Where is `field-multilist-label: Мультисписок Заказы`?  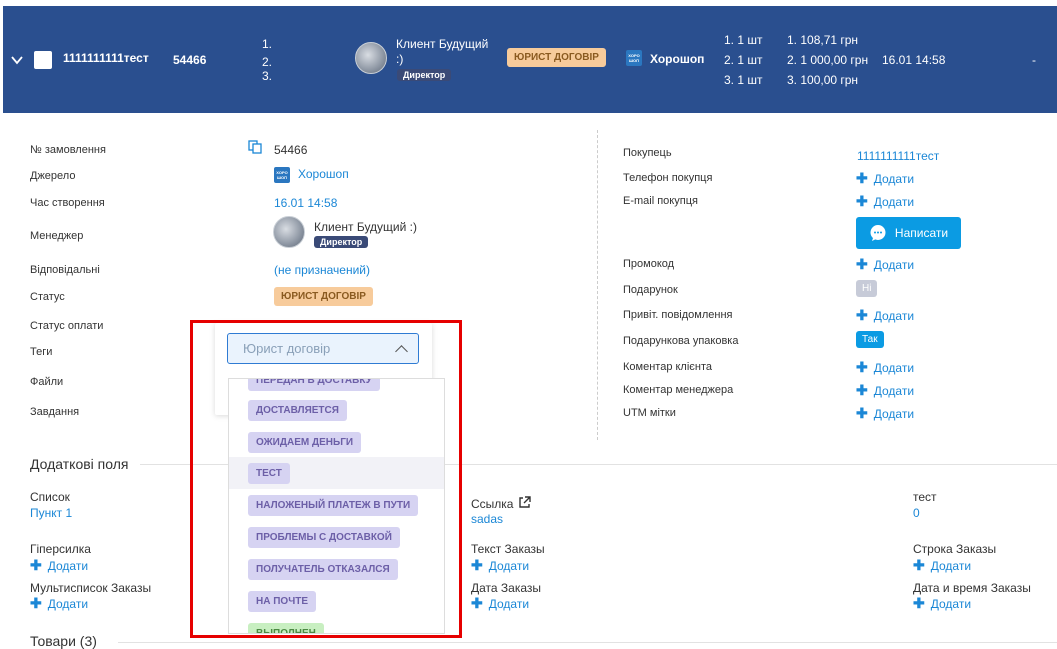 field-multilist-label: Мультисписок Заказы is located at coordinates (91, 588).